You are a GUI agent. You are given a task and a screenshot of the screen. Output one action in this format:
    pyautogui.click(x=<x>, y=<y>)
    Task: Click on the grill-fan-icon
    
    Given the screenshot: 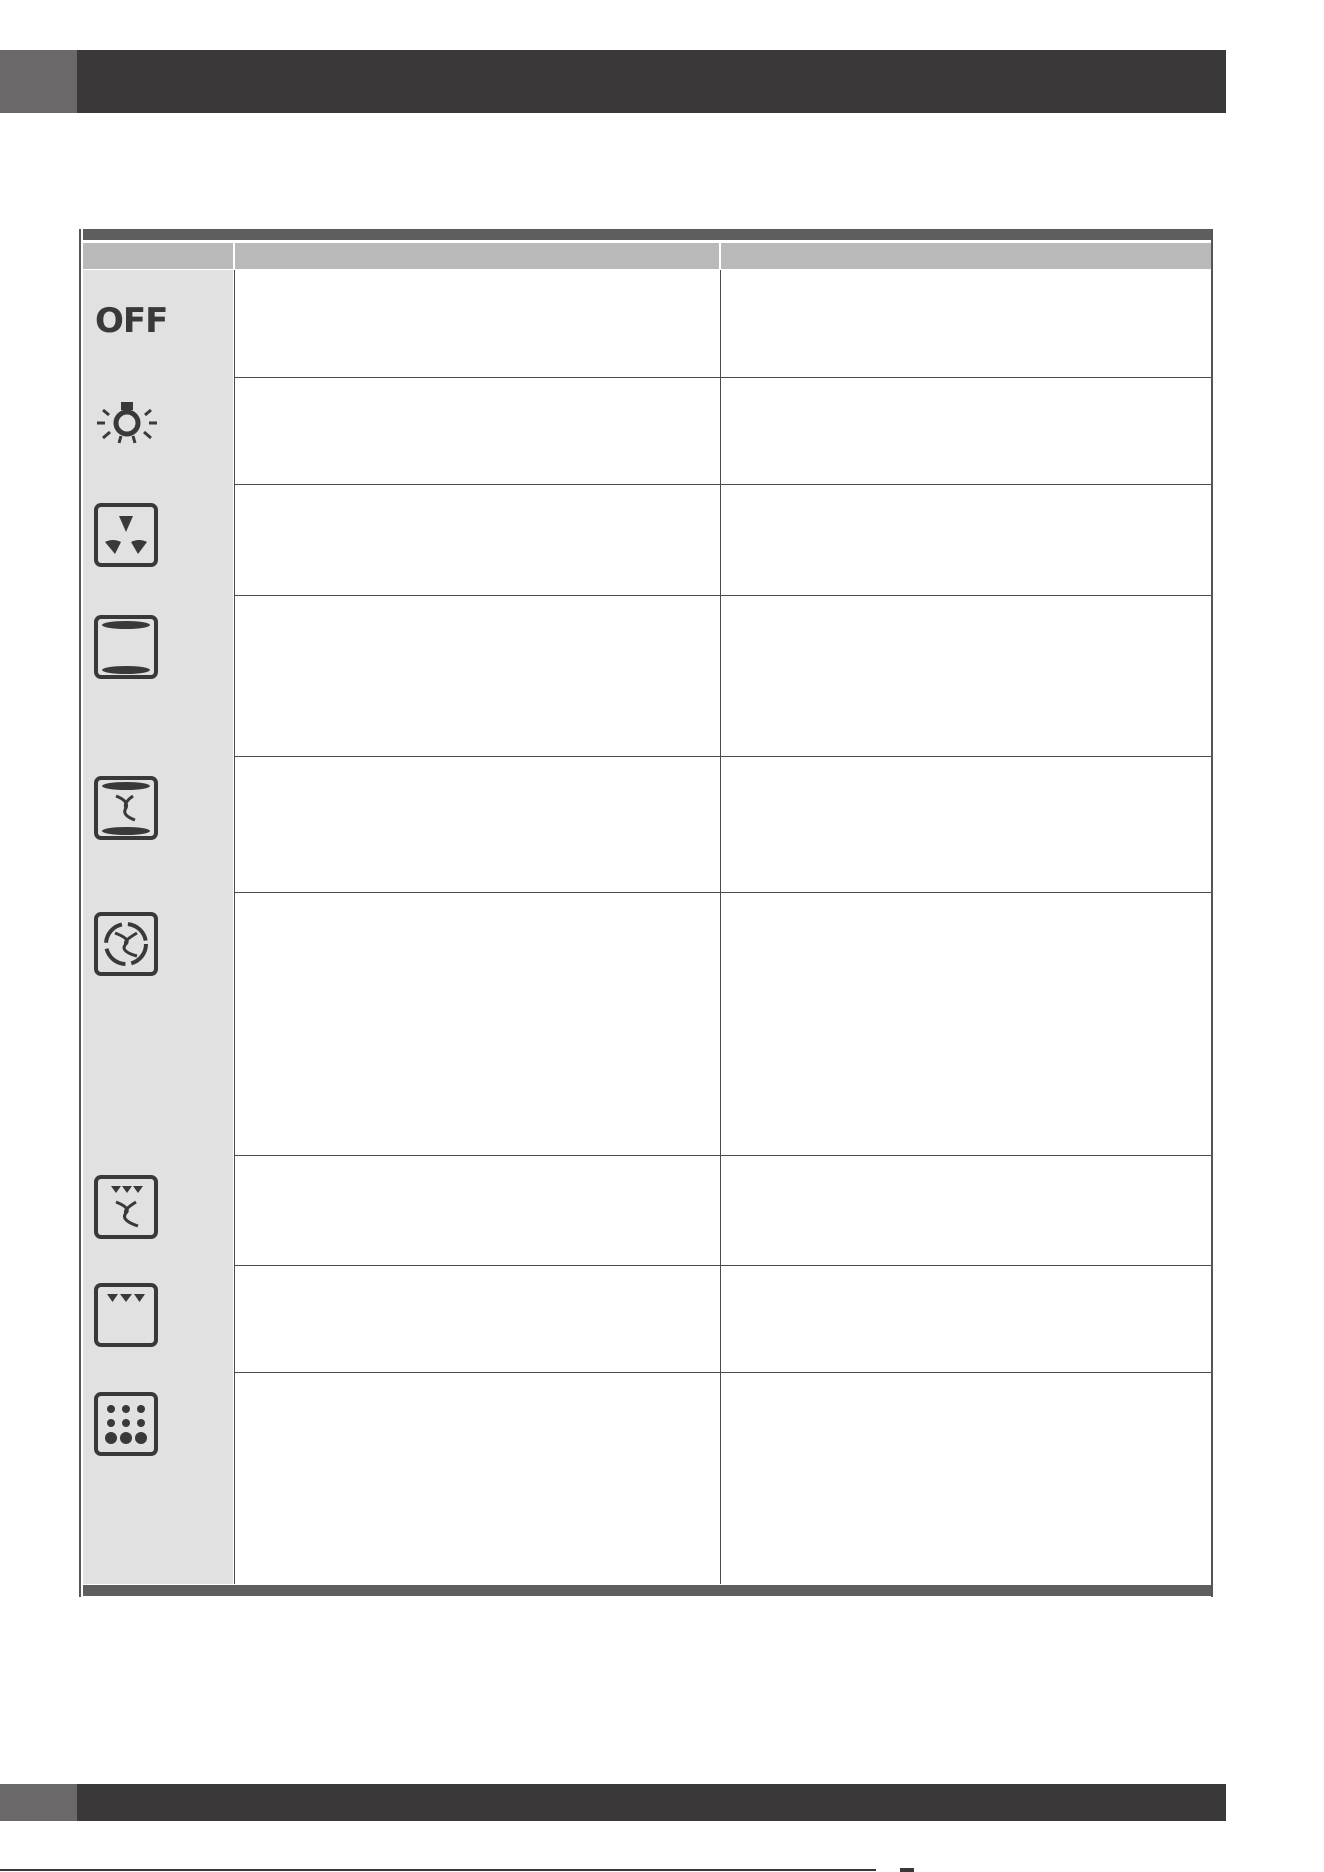 What is the action you would take?
    pyautogui.click(x=127, y=1208)
    